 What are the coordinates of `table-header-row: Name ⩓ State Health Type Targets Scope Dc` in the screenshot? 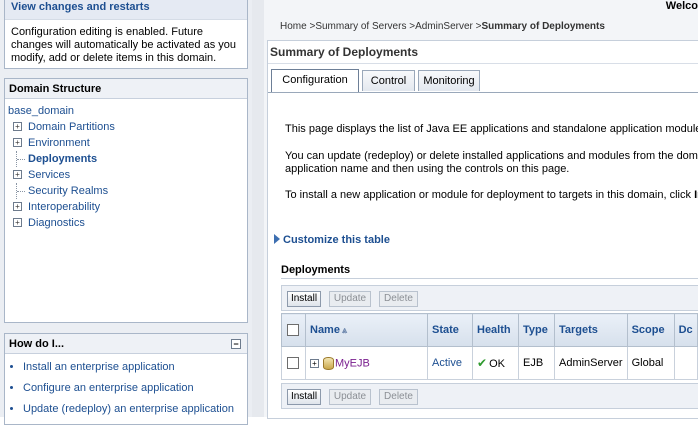 It's located at (489, 330).